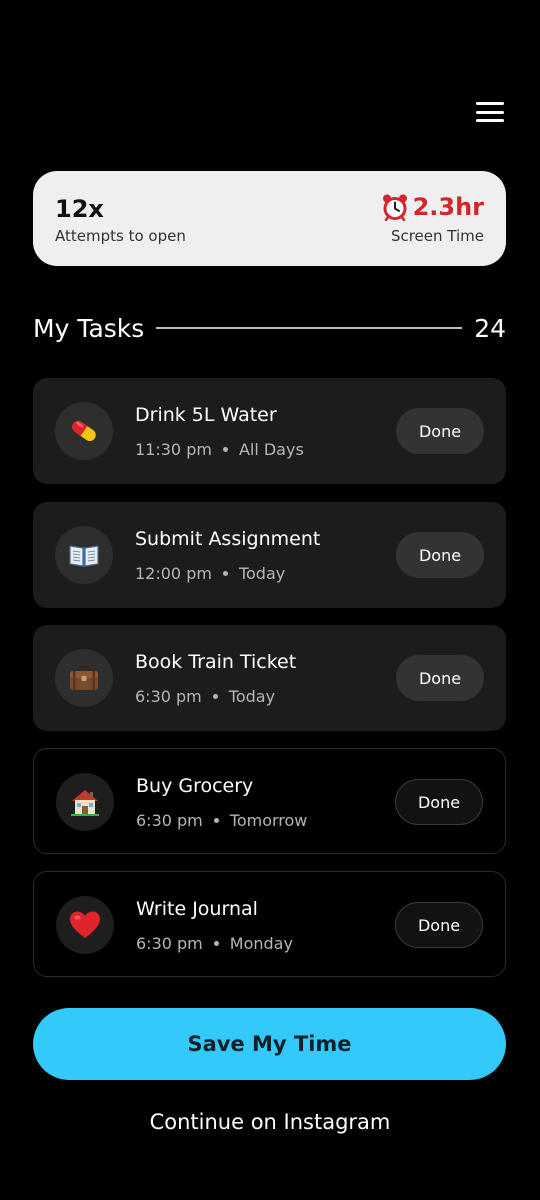 Image resolution: width=540 pixels, height=1200 pixels. Describe the element at coordinates (269, 924) in the screenshot. I see `task-card: Write Journal 6:30 pm Monday Done` at that location.